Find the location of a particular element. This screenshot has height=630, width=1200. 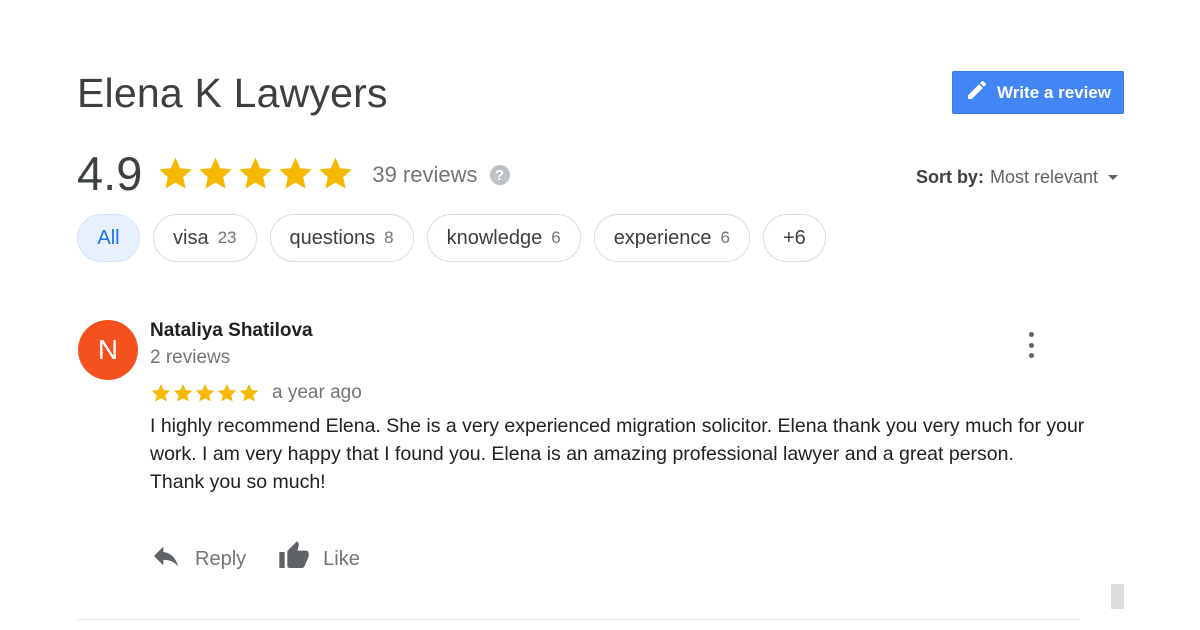

write-review-label: Write a review is located at coordinates (1054, 92).